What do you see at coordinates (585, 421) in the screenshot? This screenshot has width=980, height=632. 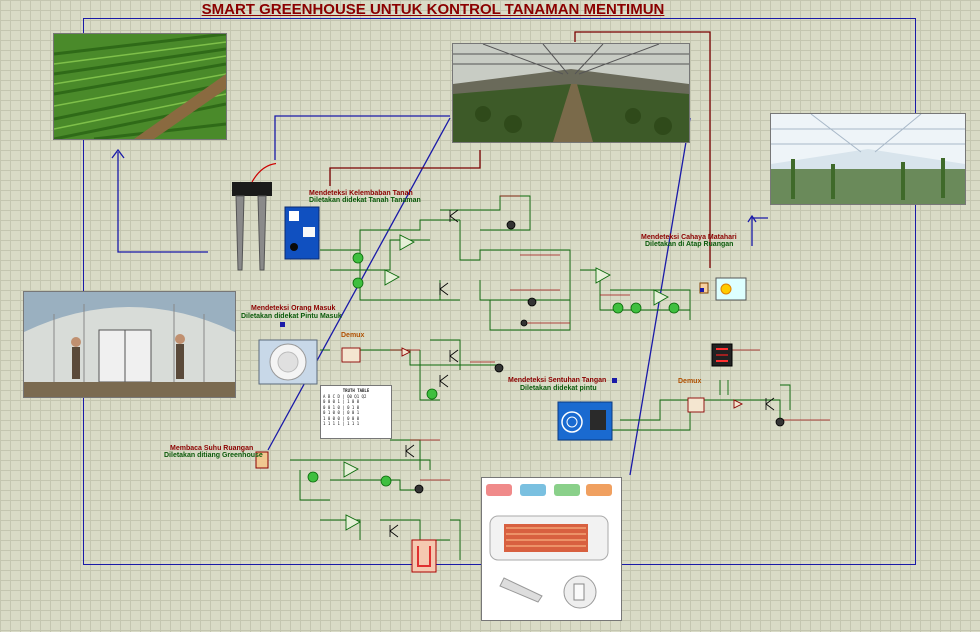 I see `touch-sensor-icon` at bounding box center [585, 421].